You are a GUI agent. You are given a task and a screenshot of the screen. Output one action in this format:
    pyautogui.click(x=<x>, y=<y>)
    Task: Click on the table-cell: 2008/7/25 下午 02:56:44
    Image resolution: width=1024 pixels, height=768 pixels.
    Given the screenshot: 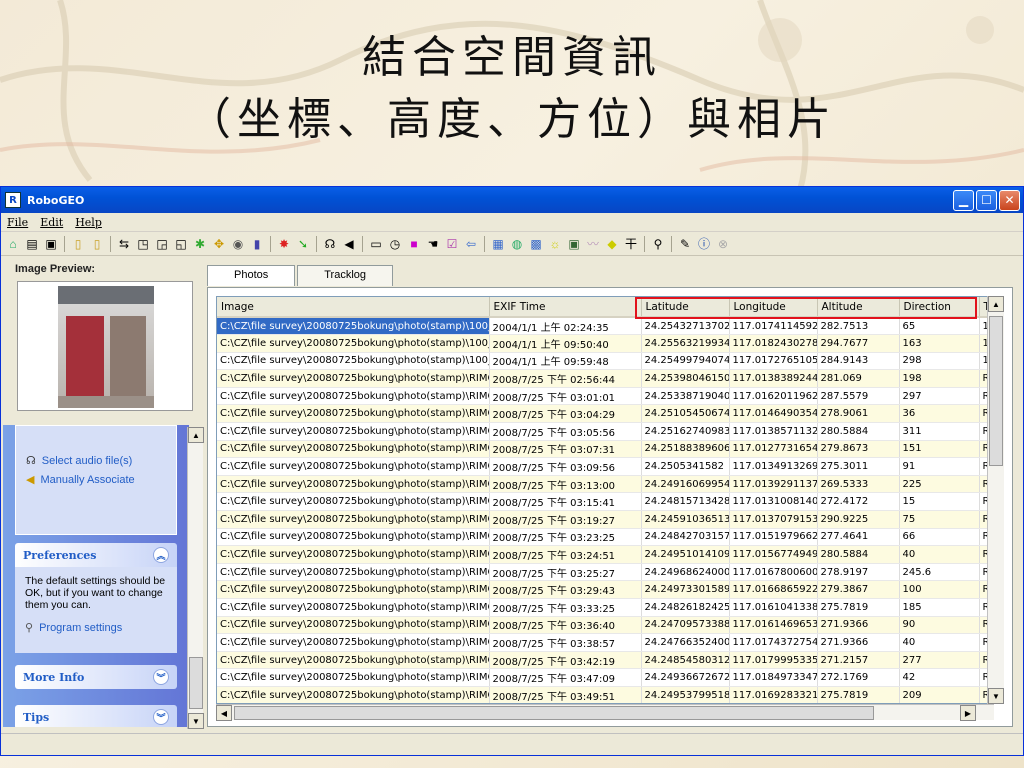 What is the action you would take?
    pyautogui.click(x=565, y=378)
    